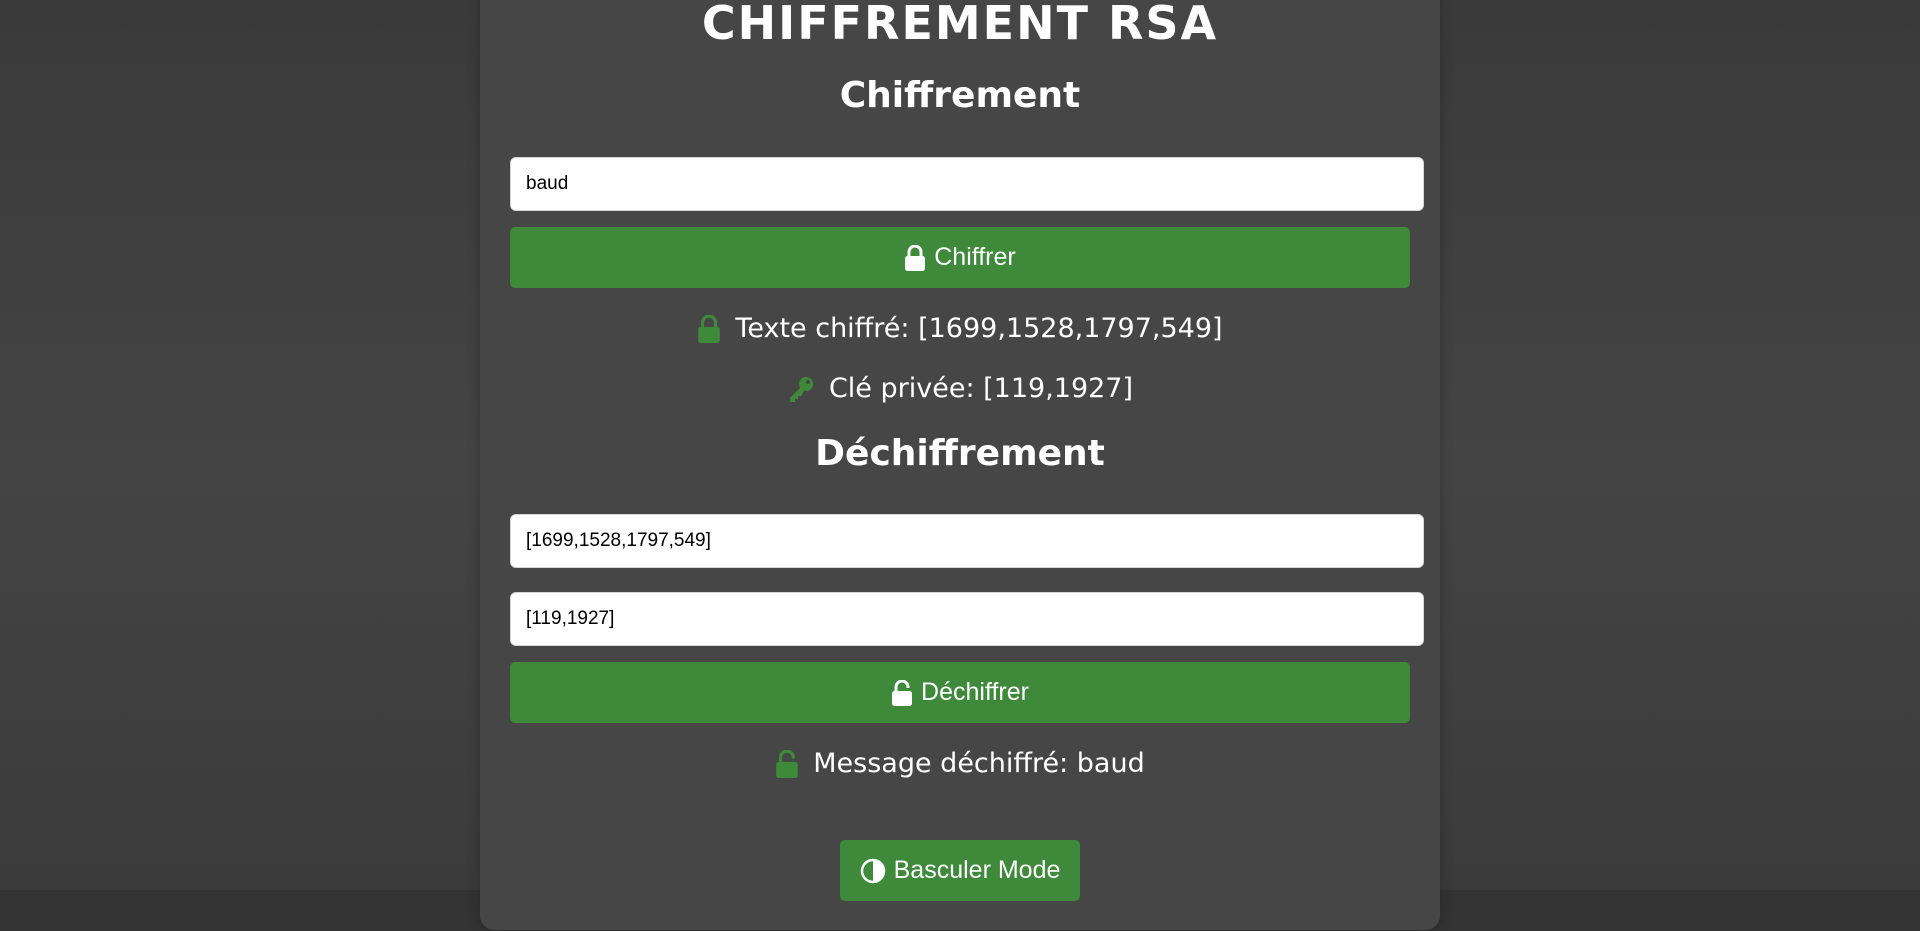  I want to click on cipher-result-text: Texte chiffré: [1699,1528,1797,549], so click(979, 328).